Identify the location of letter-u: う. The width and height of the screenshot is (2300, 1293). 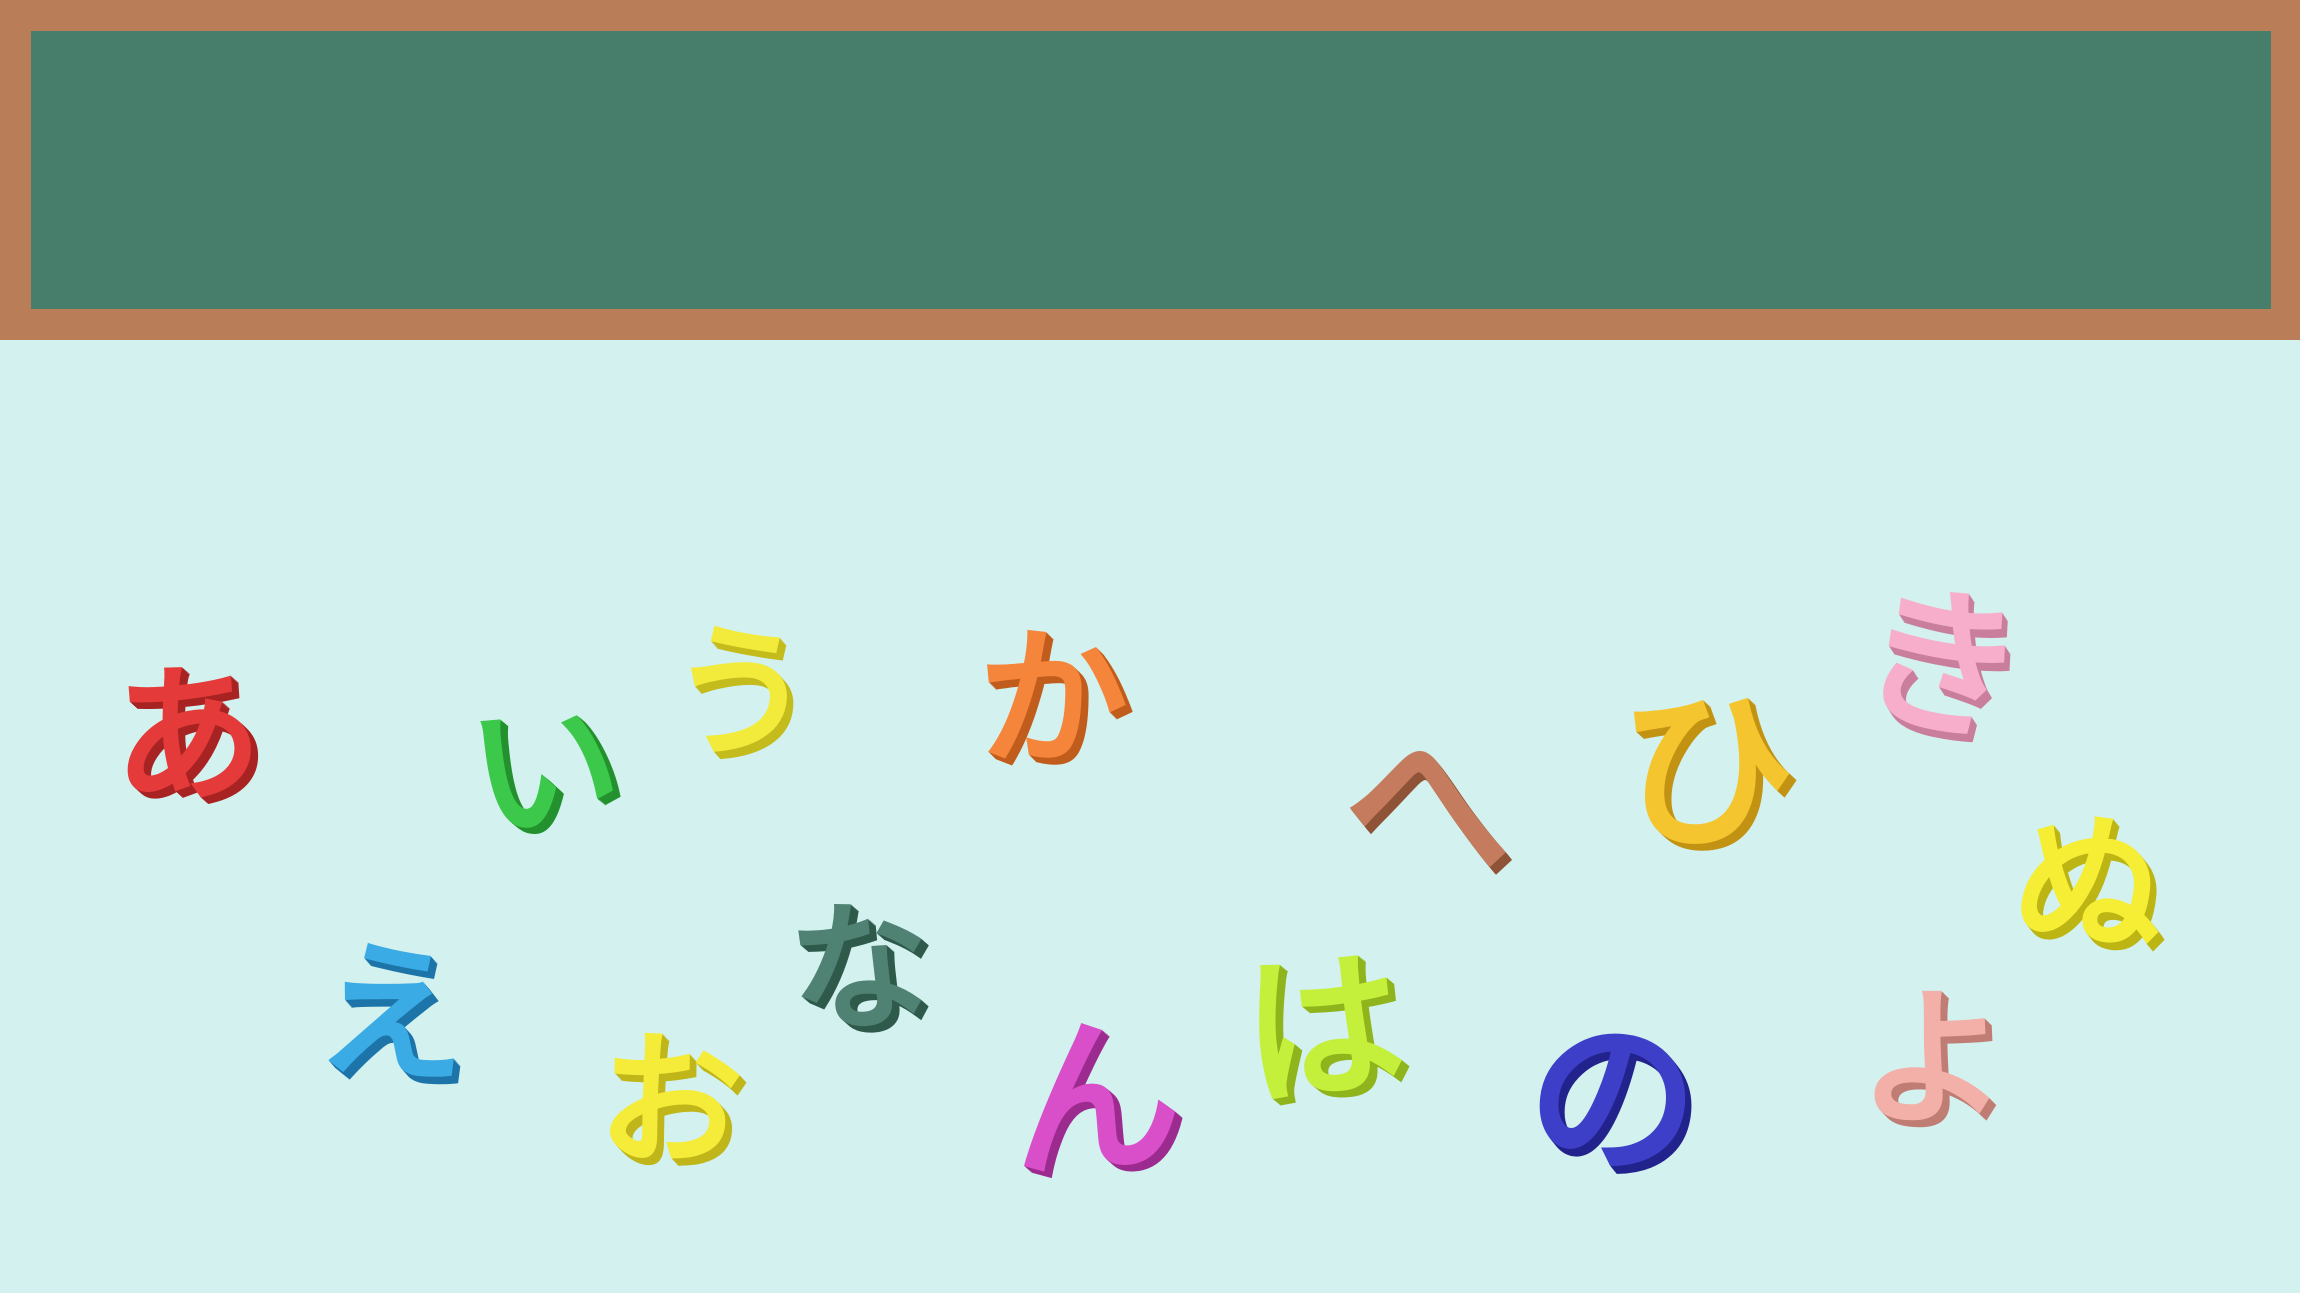
(740, 694).